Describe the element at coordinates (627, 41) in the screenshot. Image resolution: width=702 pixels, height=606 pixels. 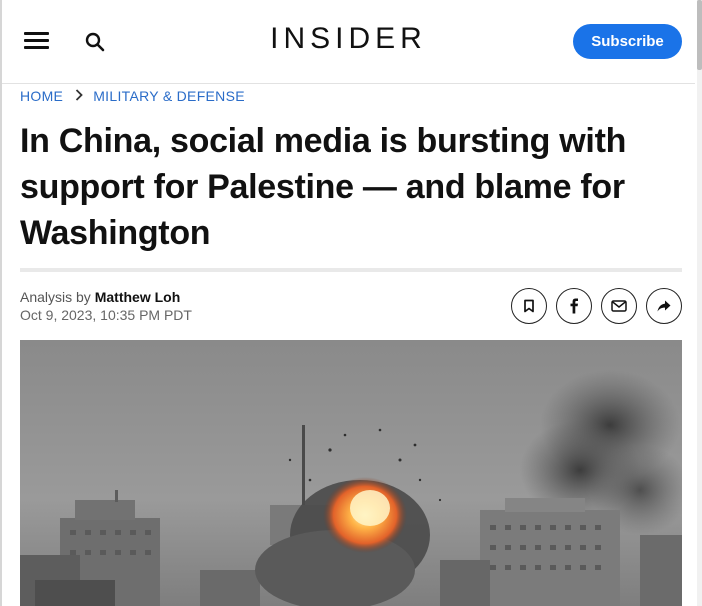
I see `subscribe-button: Subscribe` at that location.